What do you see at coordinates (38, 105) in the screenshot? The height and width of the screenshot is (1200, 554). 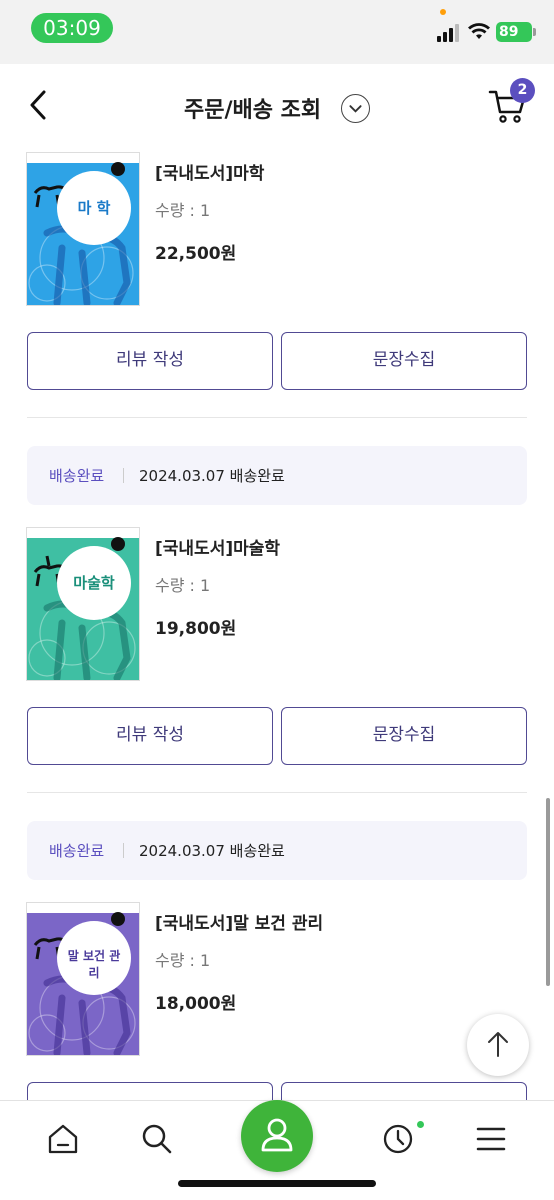 I see `back-icon` at bounding box center [38, 105].